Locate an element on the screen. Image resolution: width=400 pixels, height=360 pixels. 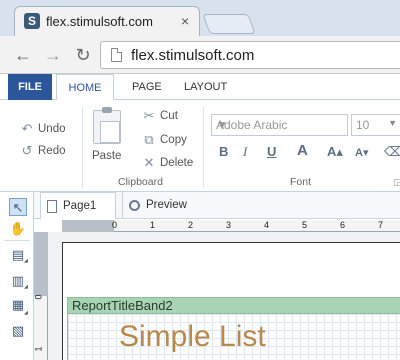
undo-icon: ↶ is located at coordinates (27, 128).